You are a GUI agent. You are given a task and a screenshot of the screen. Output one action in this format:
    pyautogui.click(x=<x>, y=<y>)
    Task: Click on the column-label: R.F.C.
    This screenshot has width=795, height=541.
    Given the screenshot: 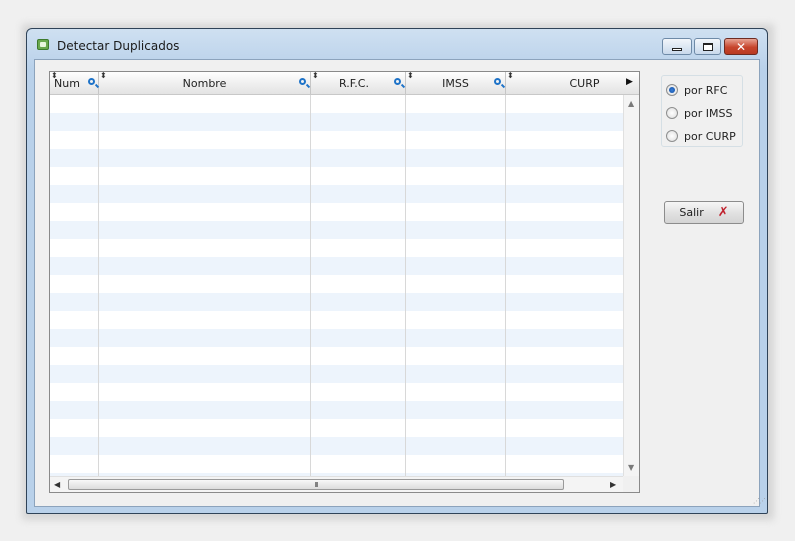 What is the action you would take?
    pyautogui.click(x=354, y=83)
    